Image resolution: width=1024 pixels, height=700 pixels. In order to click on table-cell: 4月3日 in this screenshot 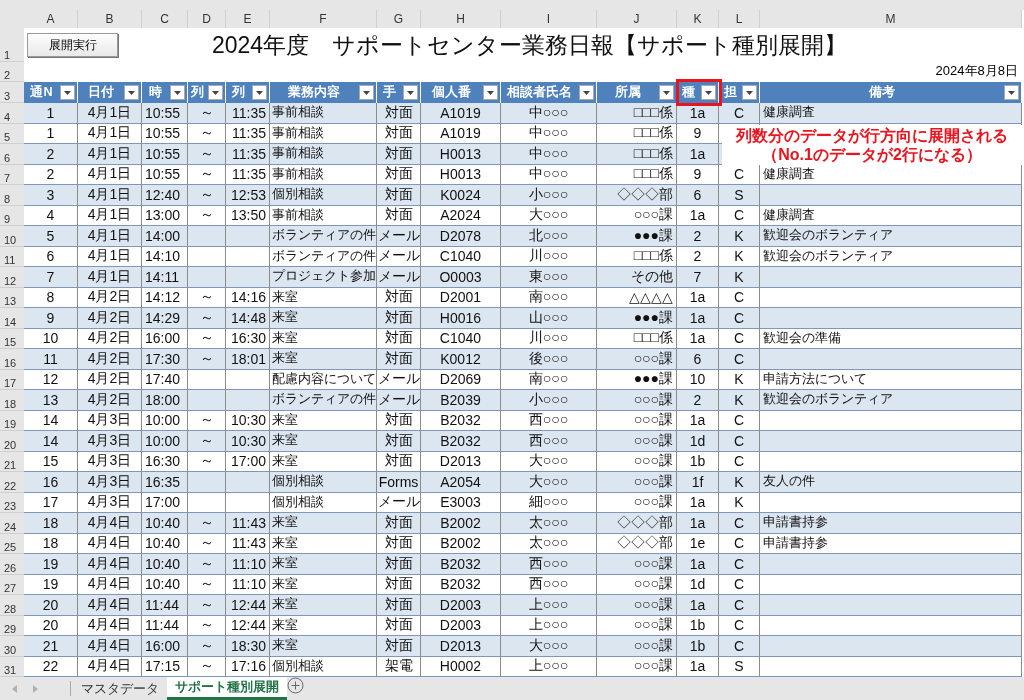, I will do `click(110, 482)`.